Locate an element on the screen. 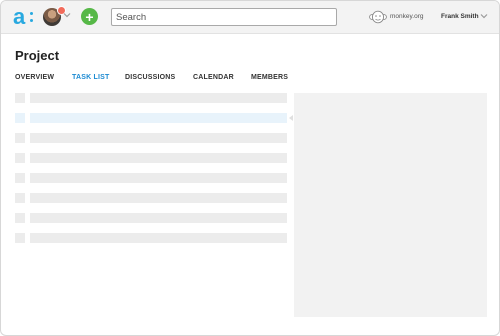  task-row-selected is located at coordinates (151, 118).